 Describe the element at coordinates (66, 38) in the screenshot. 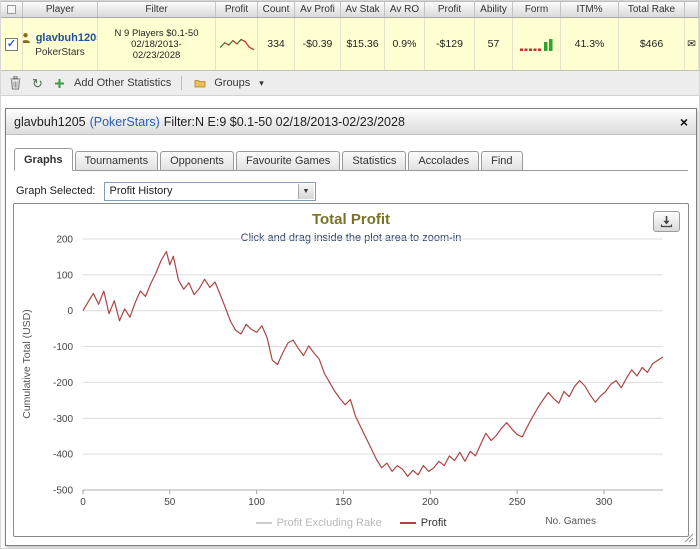

I see `player-name: glavbuh1205` at that location.